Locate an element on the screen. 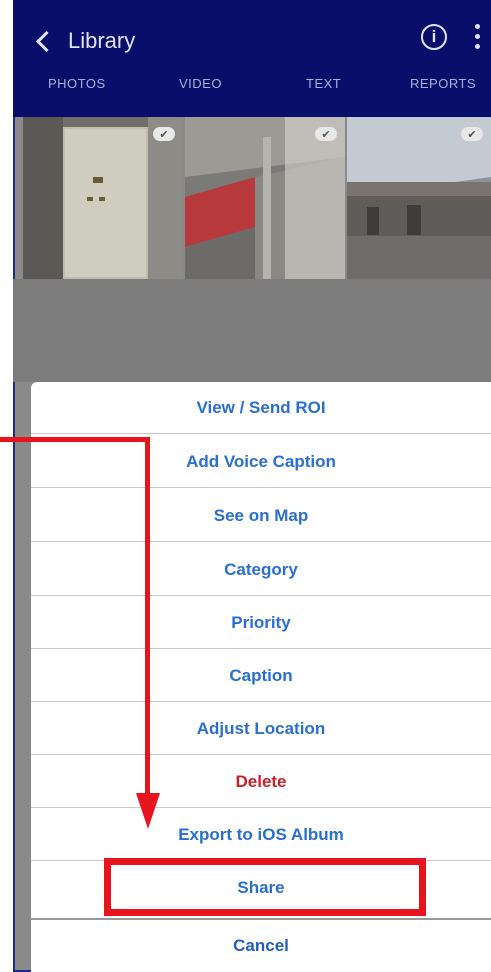 This screenshot has width=491, height=972. export-to-ios-album-button: Export to iOS Album is located at coordinates (261, 835).